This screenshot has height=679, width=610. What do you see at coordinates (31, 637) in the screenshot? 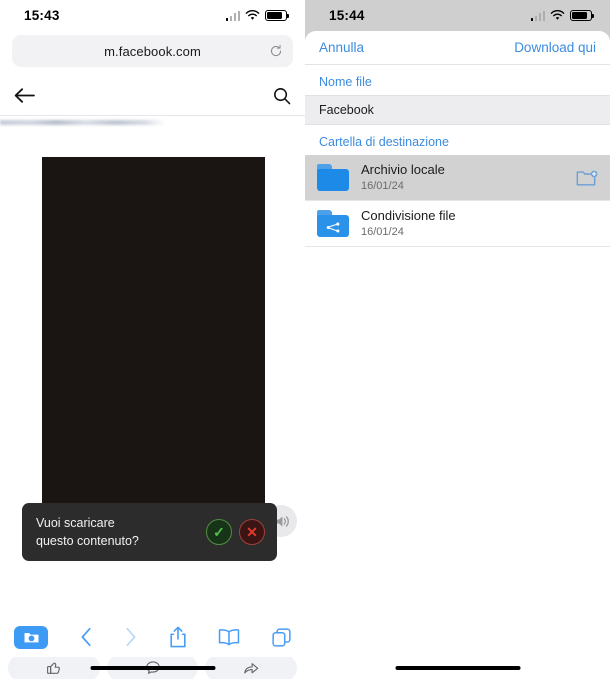
I see `downloads-folder-icon` at bounding box center [31, 637].